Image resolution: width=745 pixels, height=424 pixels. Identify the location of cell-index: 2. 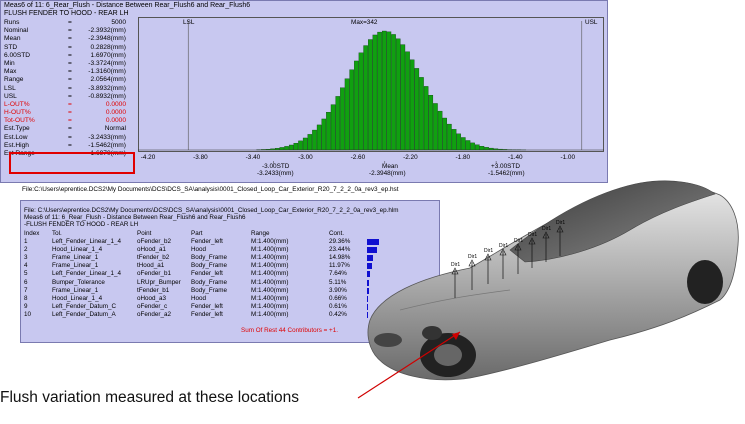
(26, 250).